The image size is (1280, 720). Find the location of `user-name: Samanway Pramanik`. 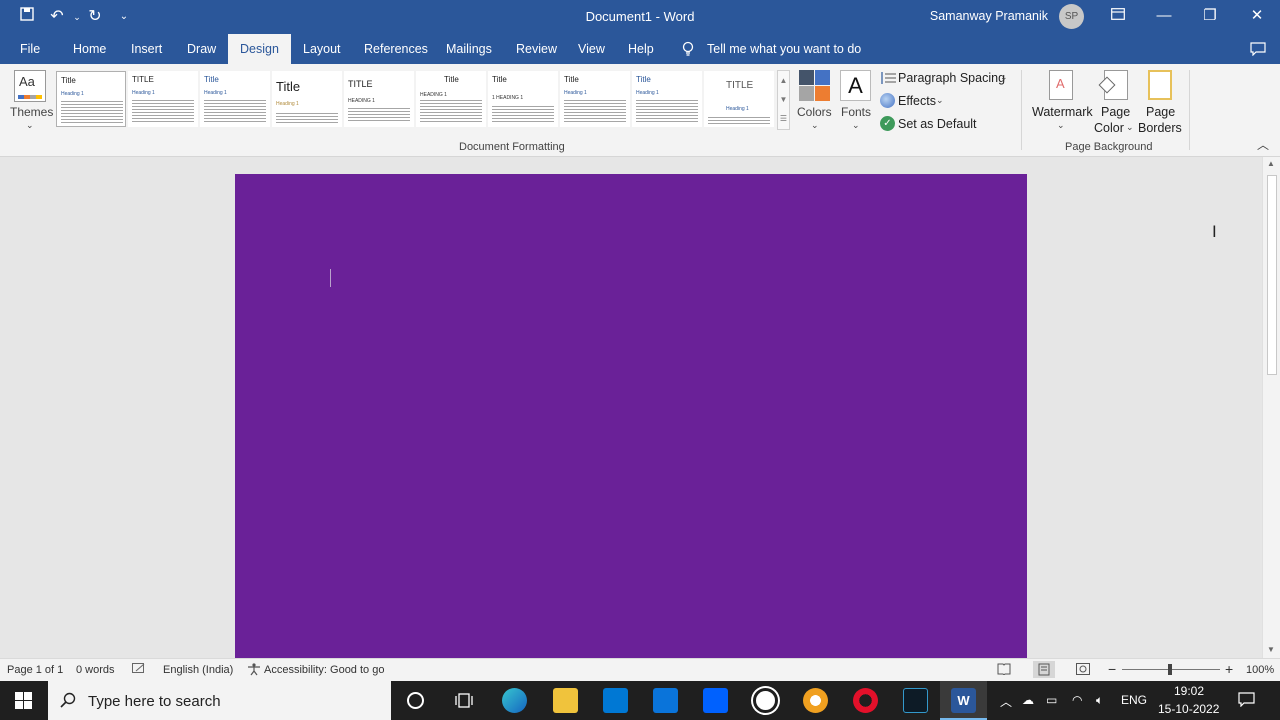

user-name: Samanway Pramanik is located at coordinates (989, 16).